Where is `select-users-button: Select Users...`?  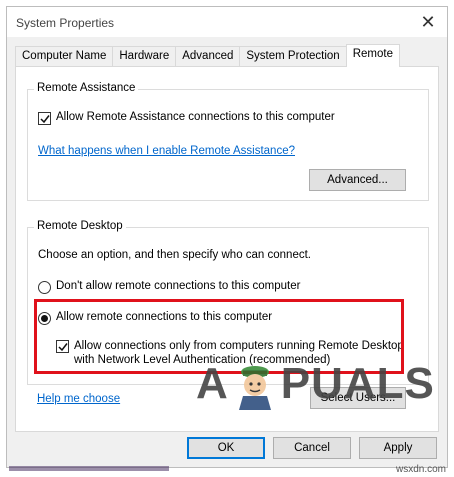 select-users-button: Select Users... is located at coordinates (358, 398).